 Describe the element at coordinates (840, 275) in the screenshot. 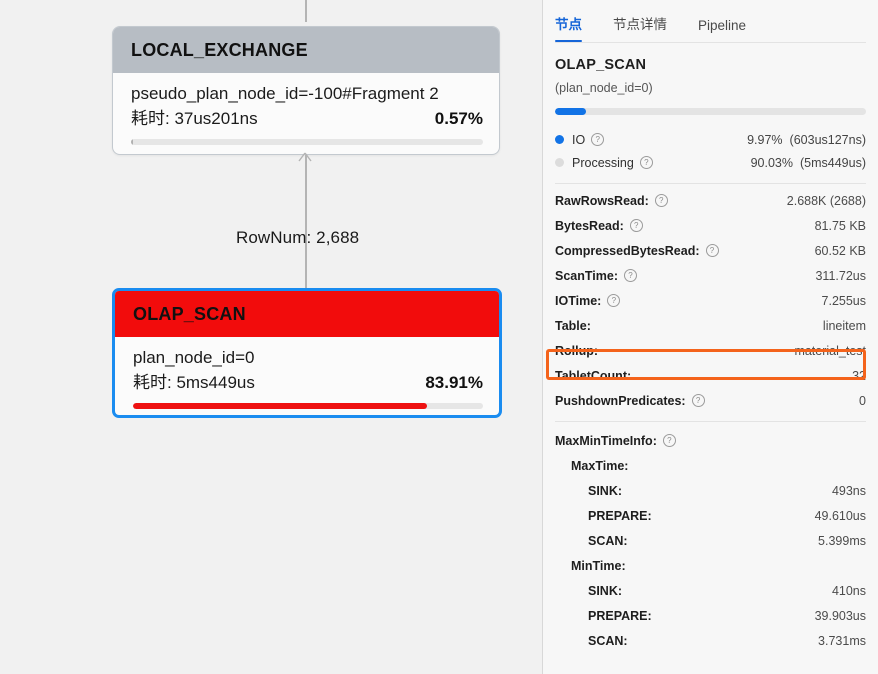

I see `metric-value: 311.72us` at that location.